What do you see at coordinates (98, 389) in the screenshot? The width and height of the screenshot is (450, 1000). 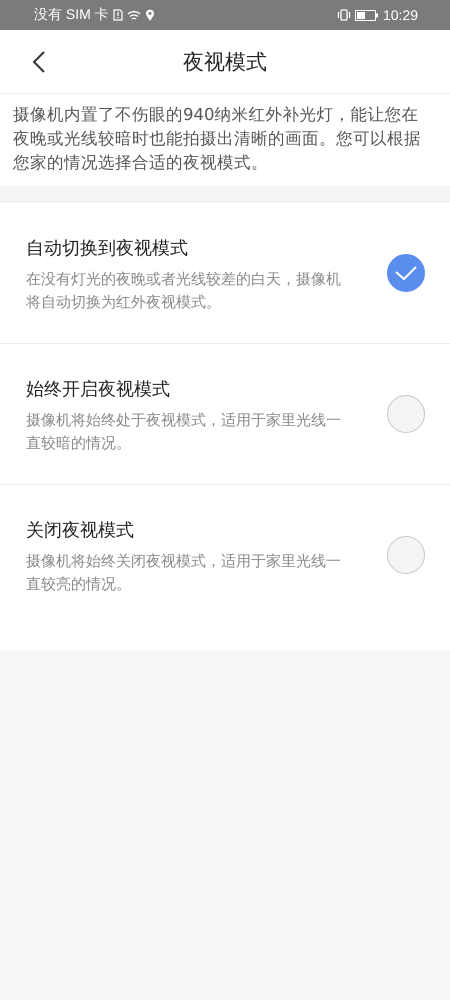 I see `option-title: 始终开启夜视模式` at bounding box center [98, 389].